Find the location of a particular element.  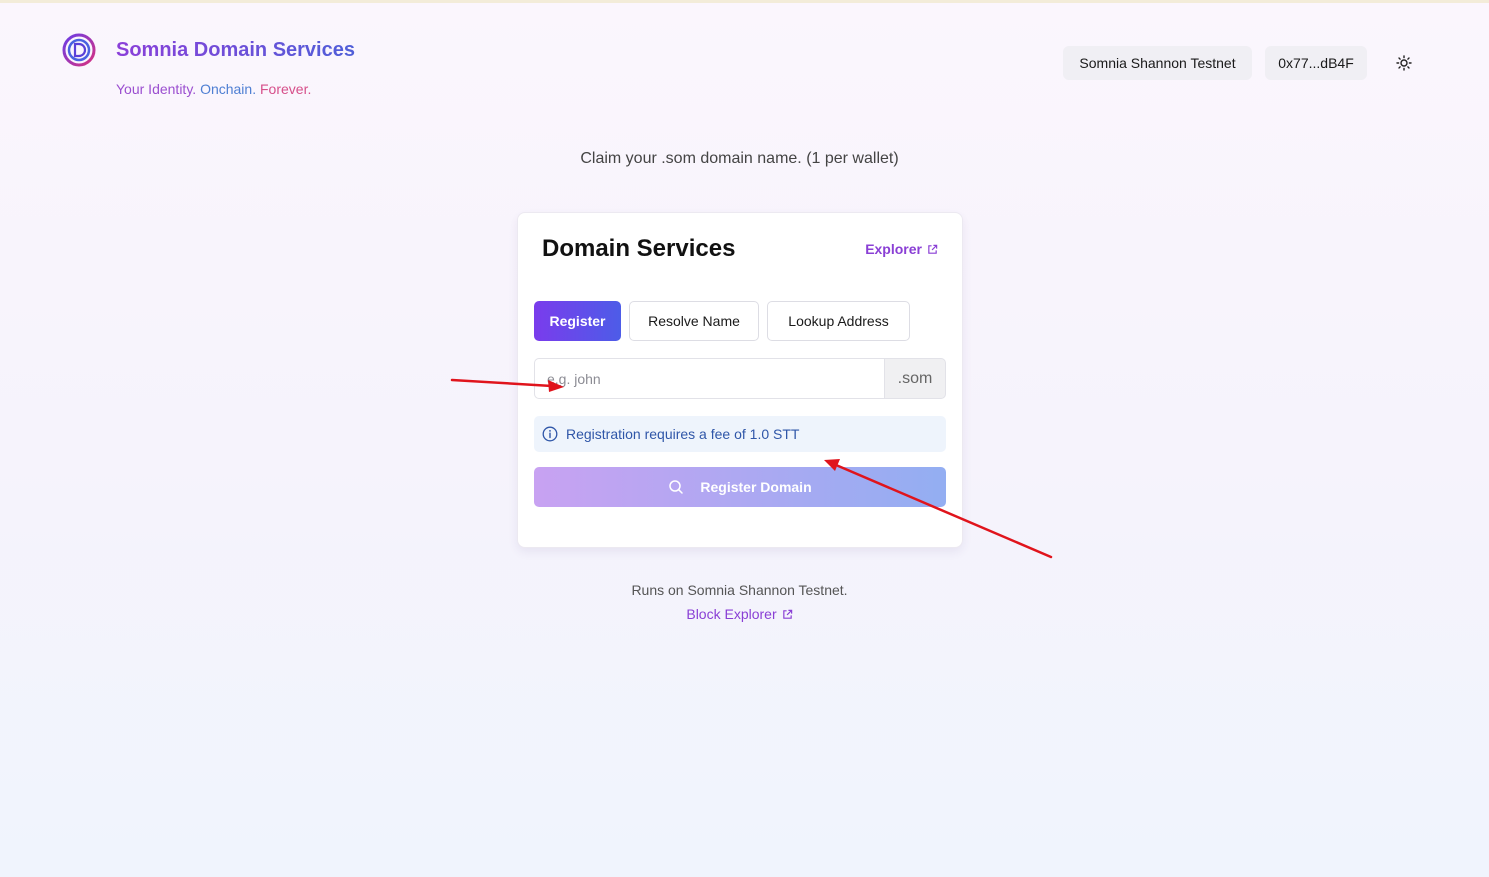

domain-input-group: .som is located at coordinates (740, 378).